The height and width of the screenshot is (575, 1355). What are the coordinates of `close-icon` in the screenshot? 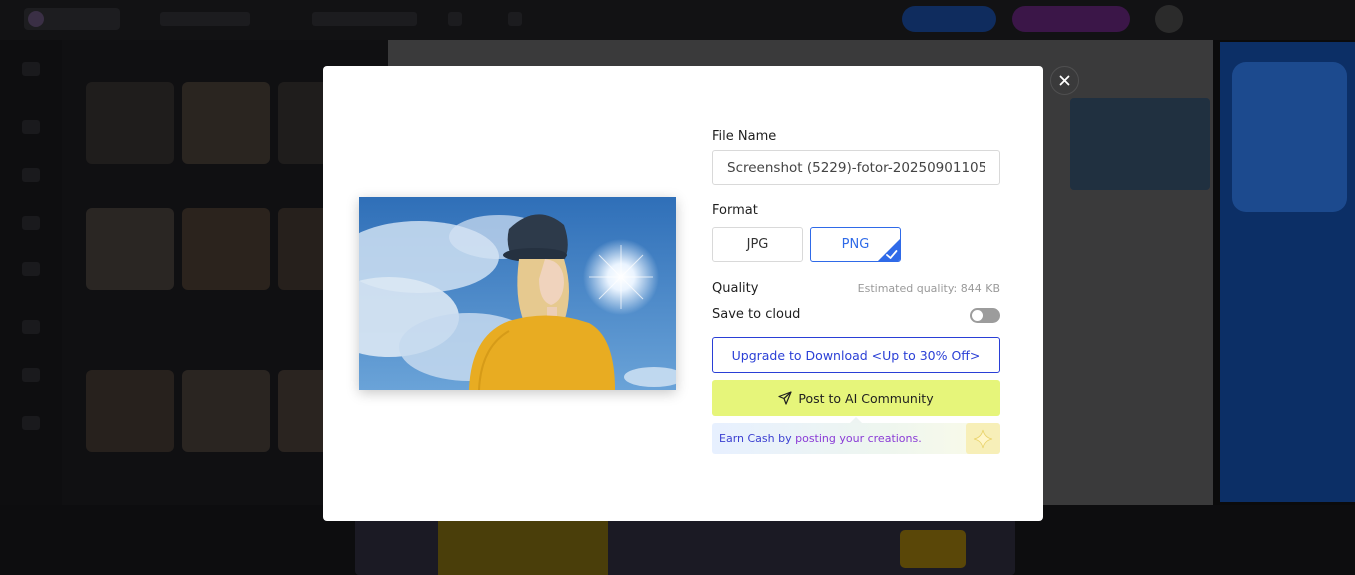 It's located at (1064, 80).